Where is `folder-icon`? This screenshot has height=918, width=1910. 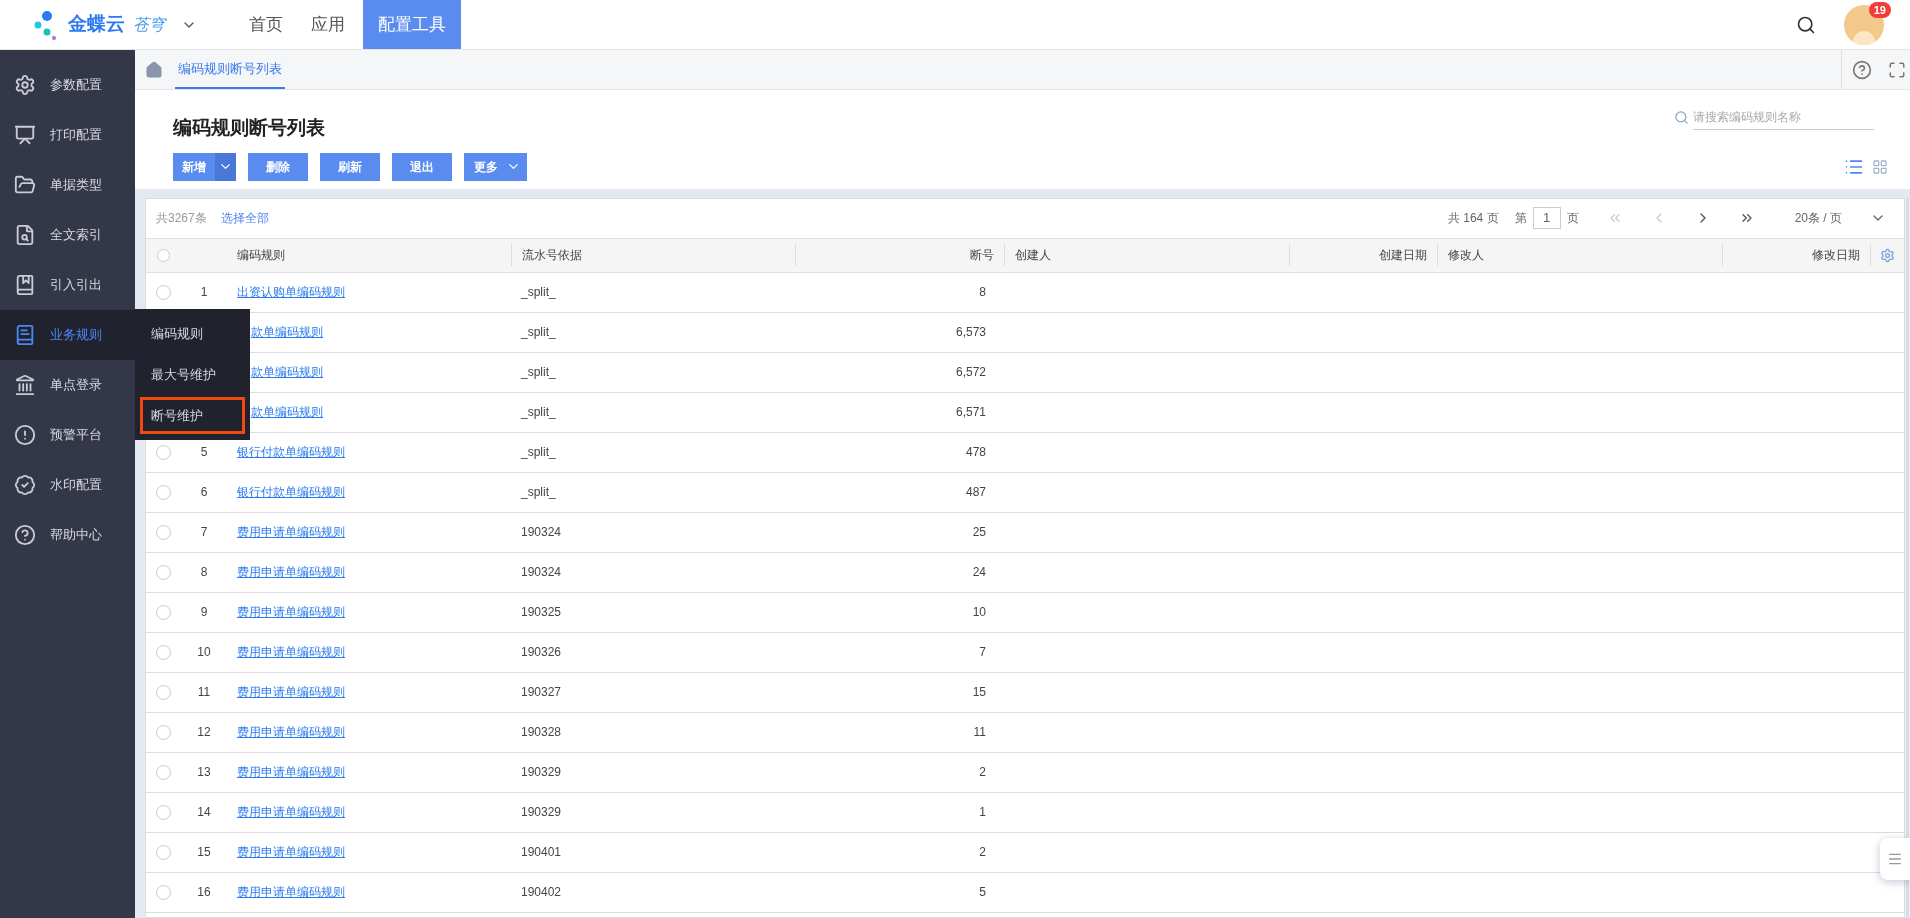 folder-icon is located at coordinates (25, 185).